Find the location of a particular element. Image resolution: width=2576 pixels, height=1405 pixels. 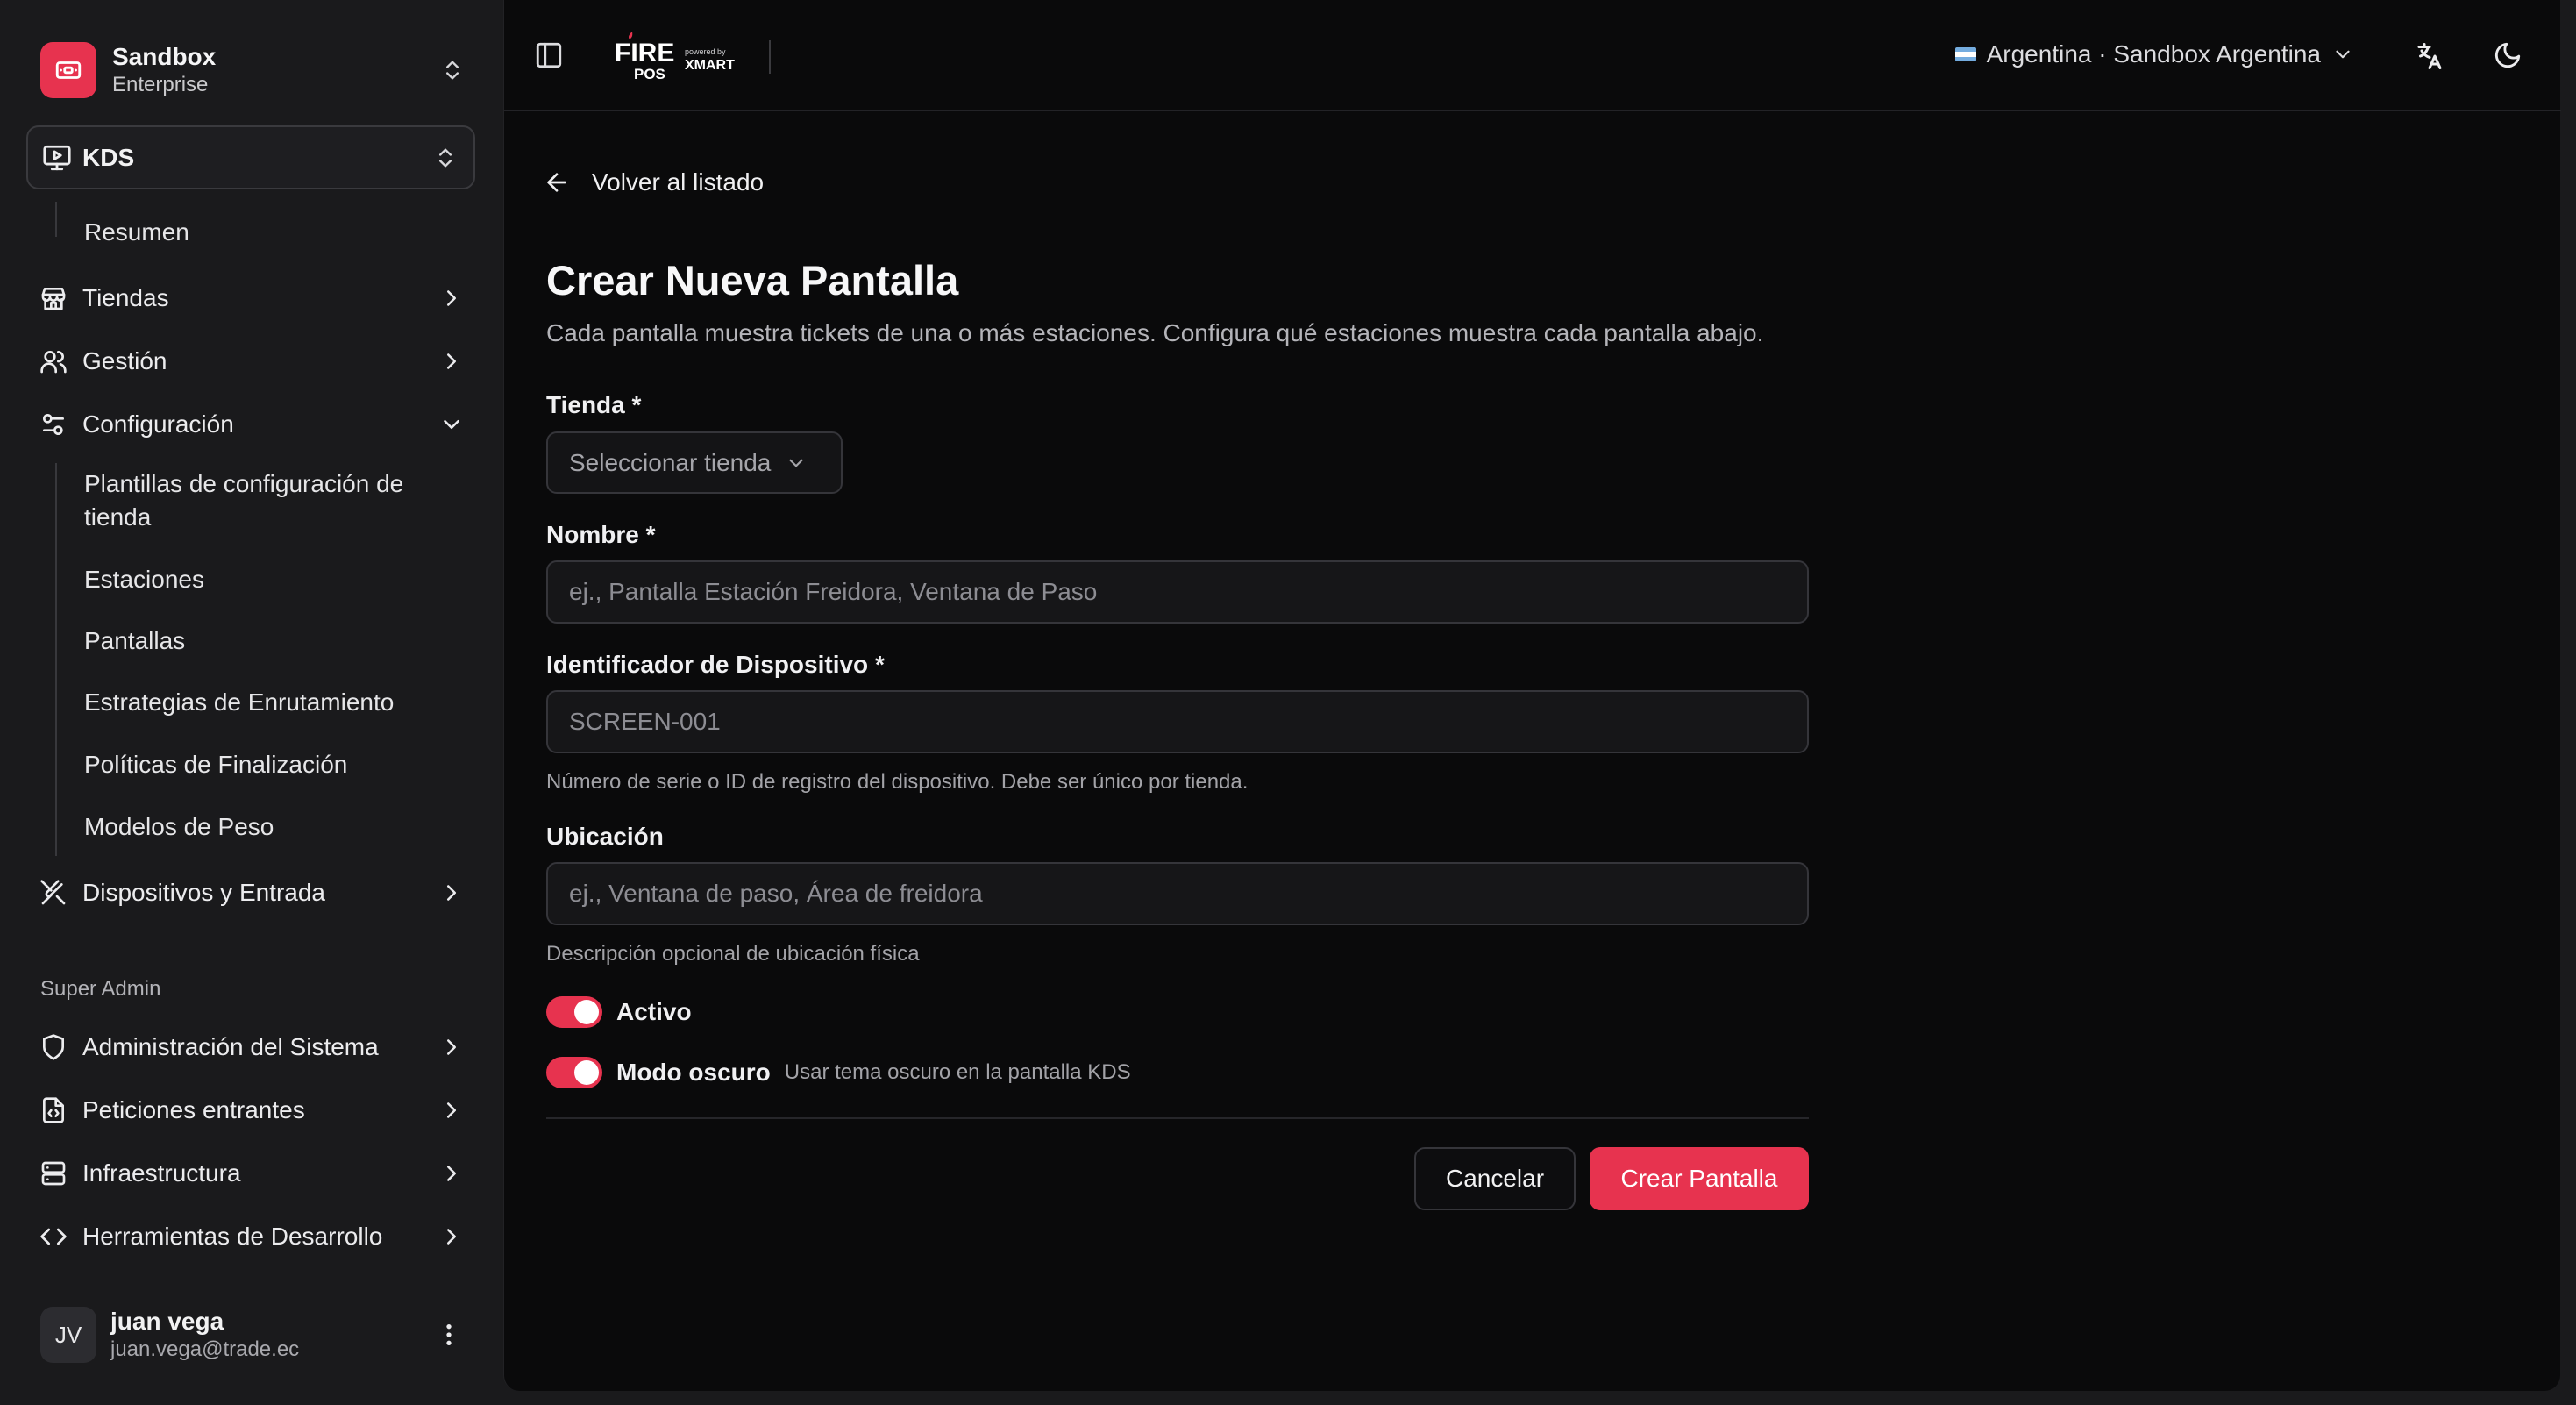

page-title: Crear Nueva Pantalla is located at coordinates (752, 280).